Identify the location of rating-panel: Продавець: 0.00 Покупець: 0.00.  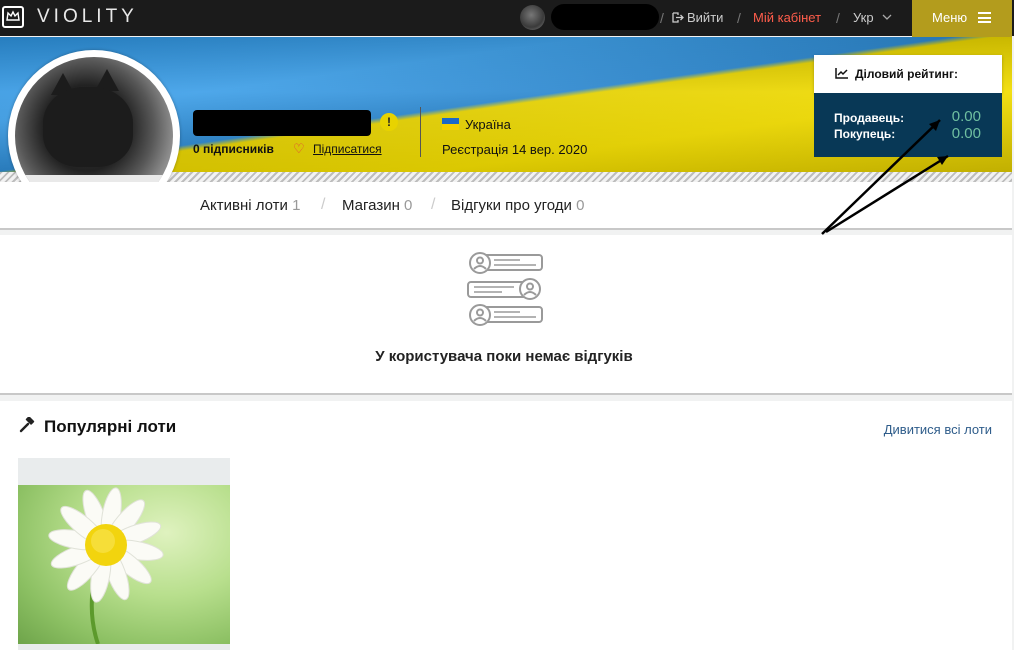
(908, 125).